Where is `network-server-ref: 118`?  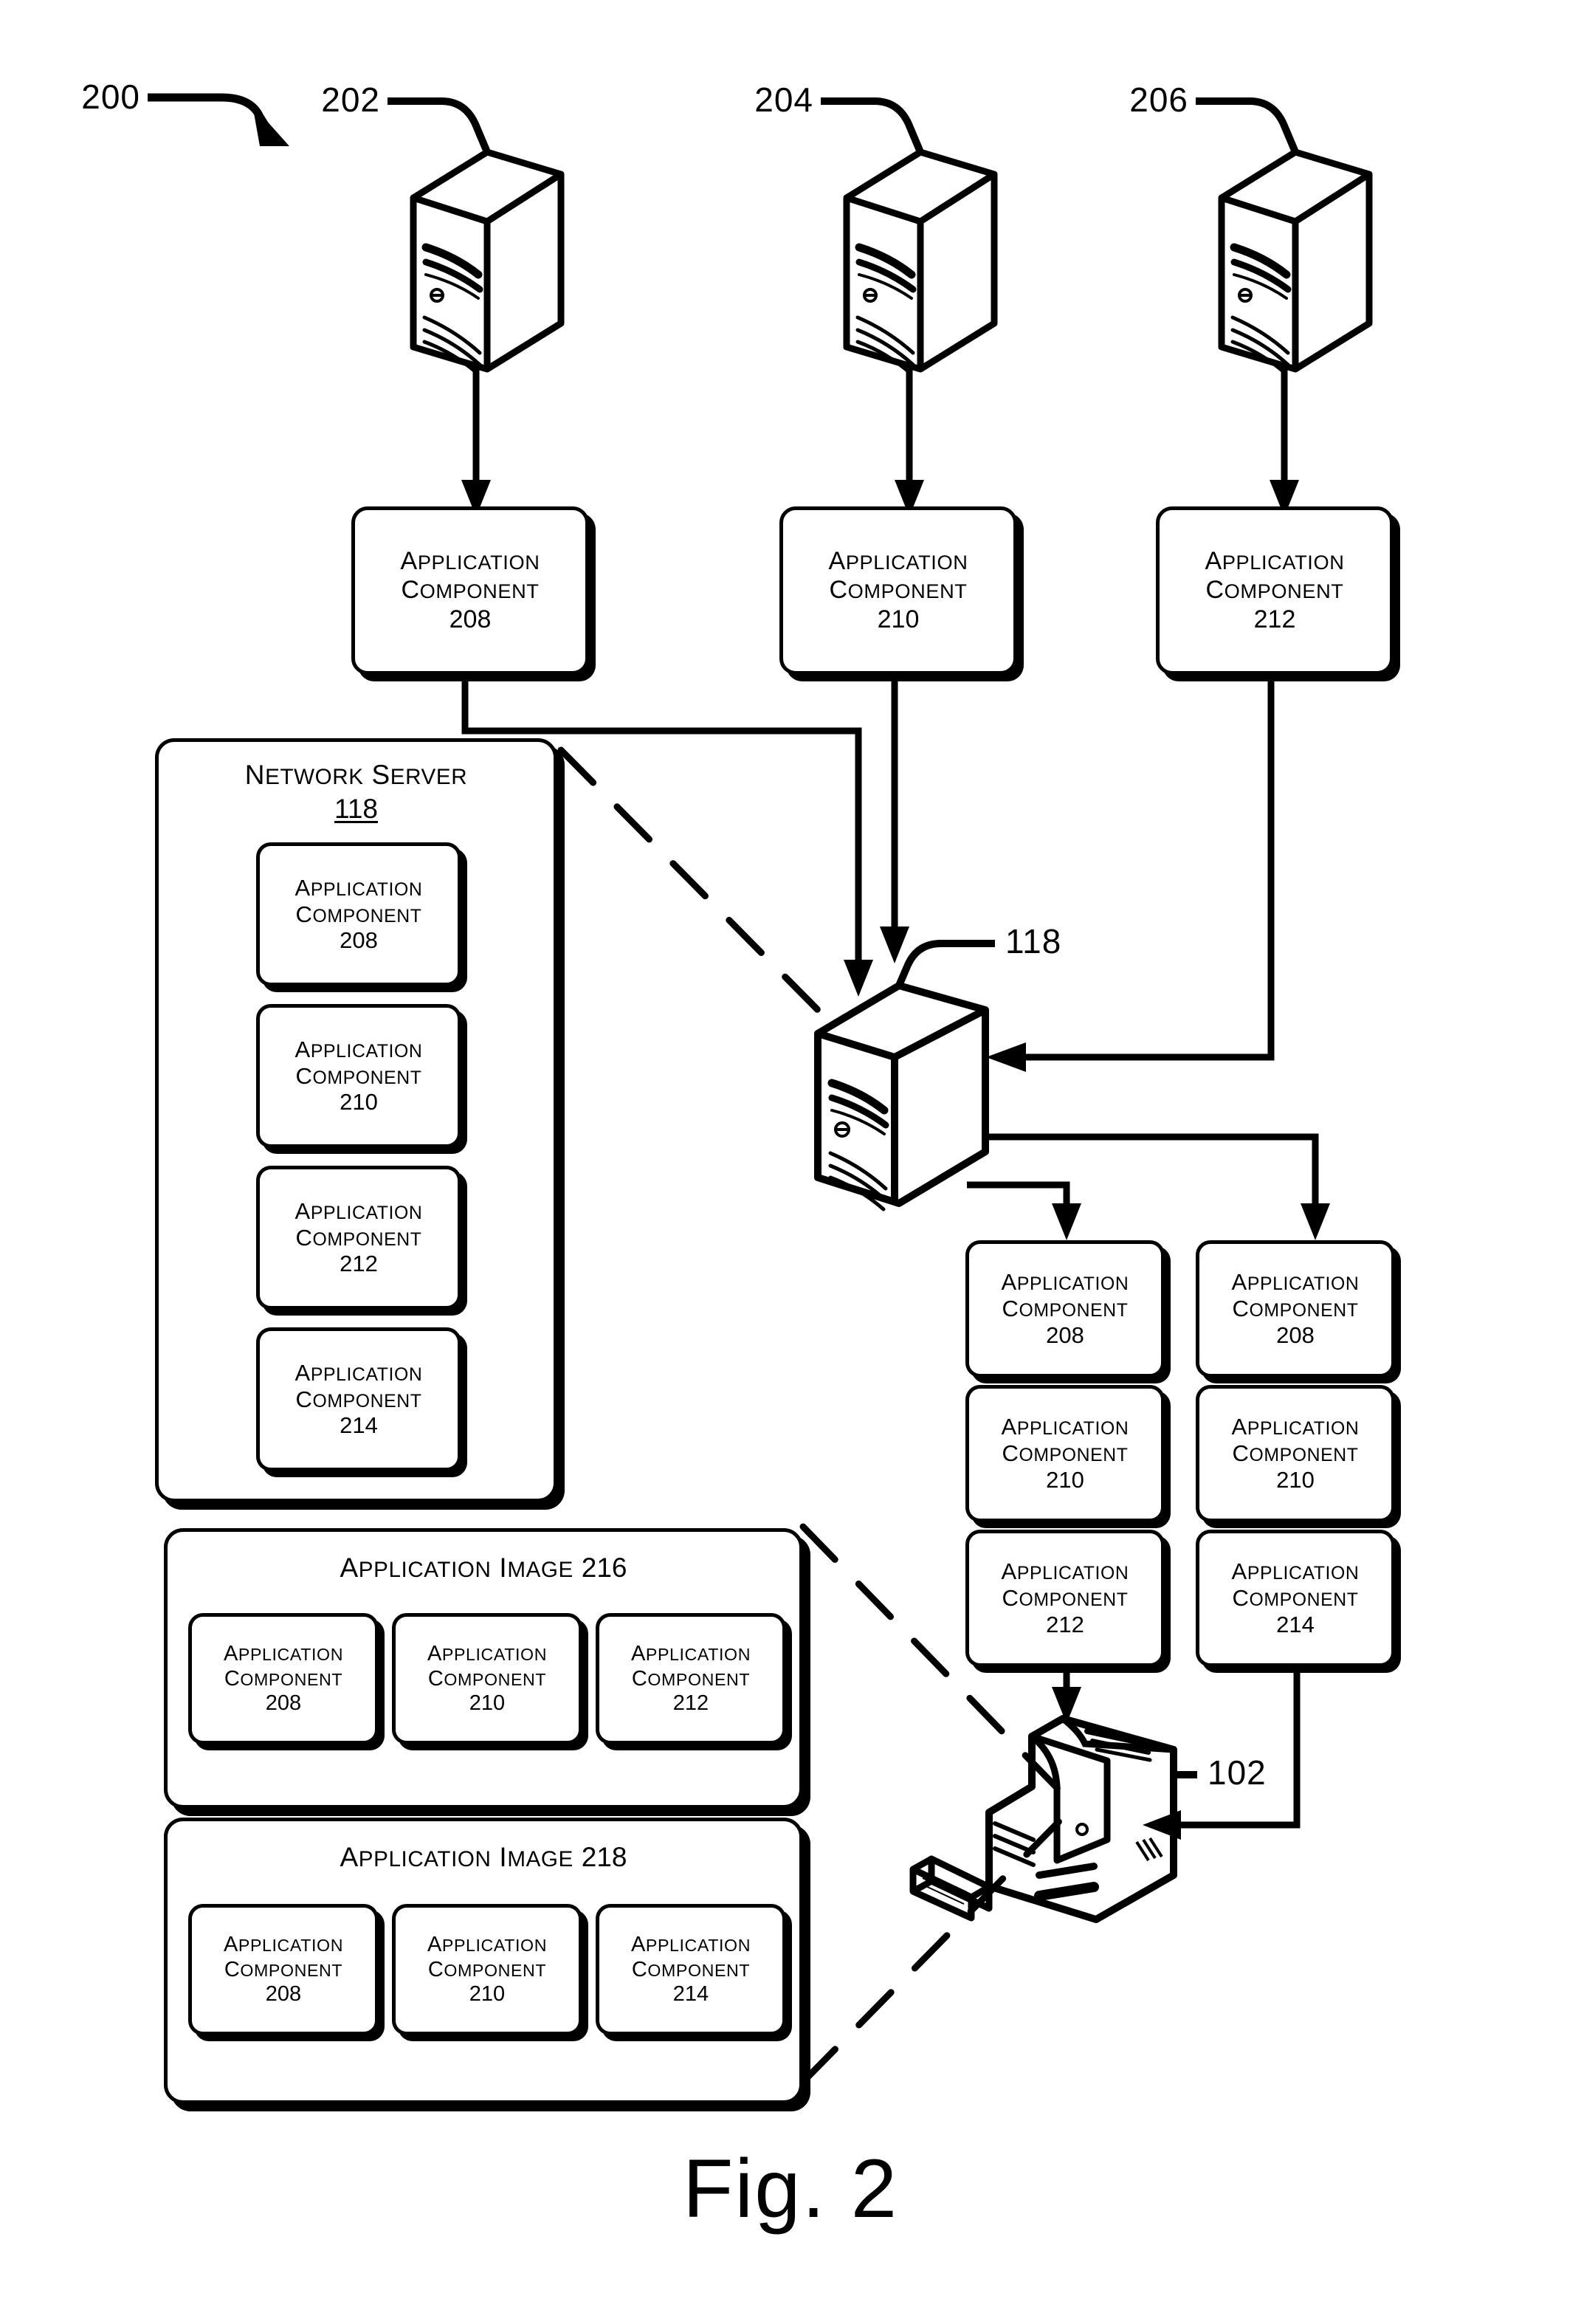
network-server-ref: 118 is located at coordinates (356, 809).